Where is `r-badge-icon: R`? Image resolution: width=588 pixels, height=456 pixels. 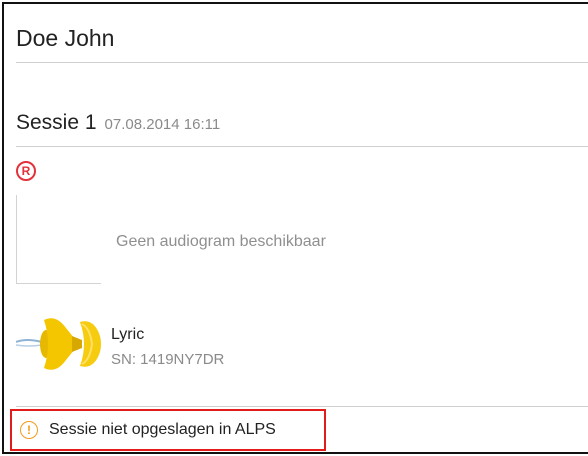
r-badge-icon: R is located at coordinates (26, 171).